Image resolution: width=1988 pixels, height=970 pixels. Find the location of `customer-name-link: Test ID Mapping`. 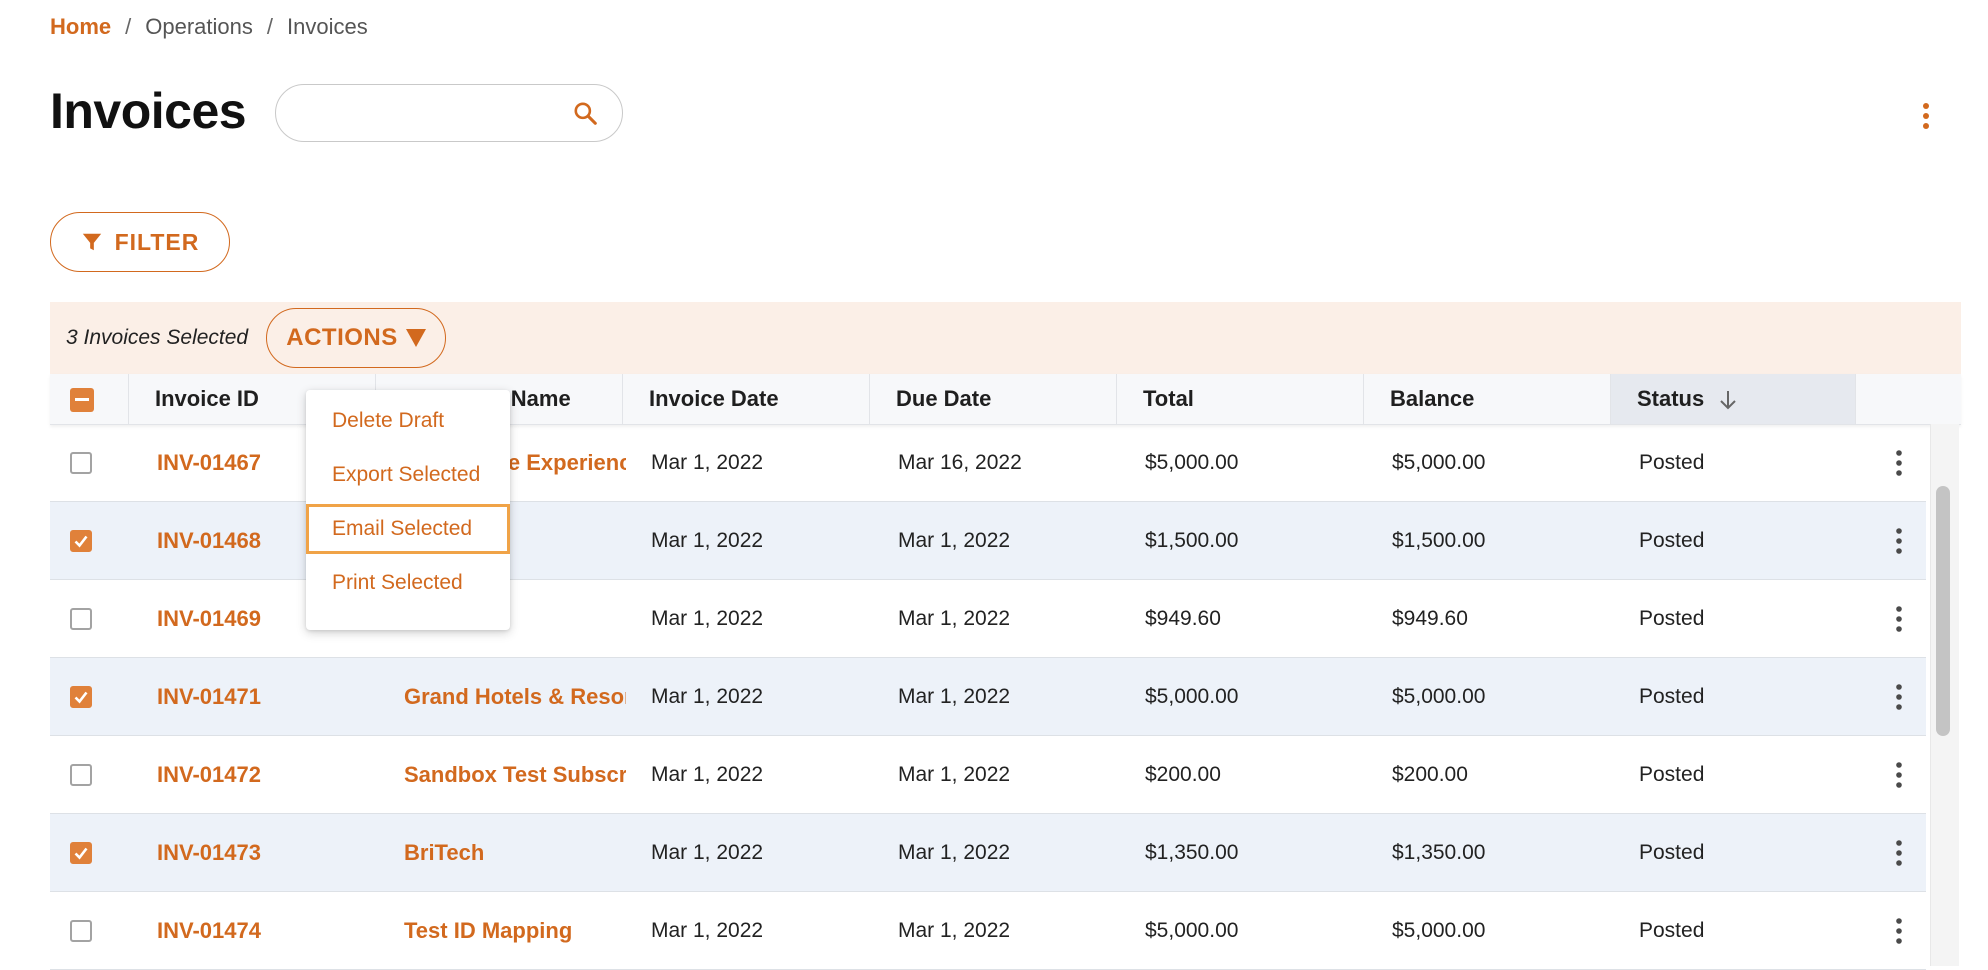

customer-name-link: Test ID Mapping is located at coordinates (515, 931).